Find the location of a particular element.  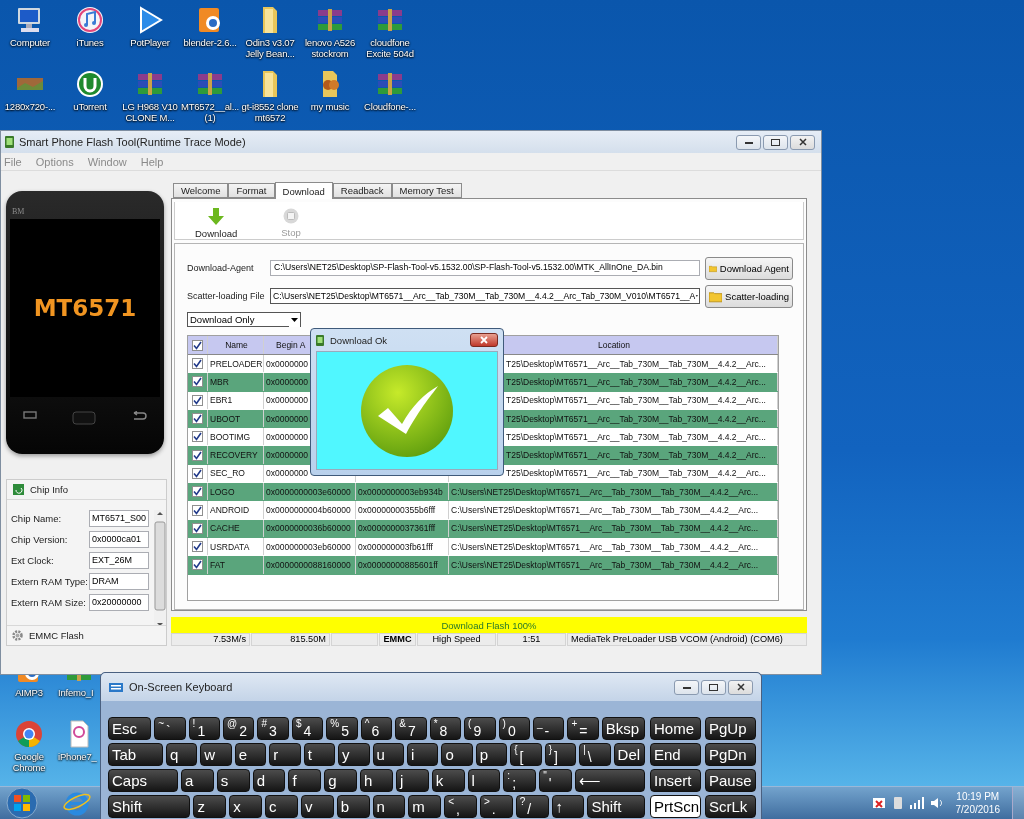

keyboard-key: i is located at coordinates (422, 754).